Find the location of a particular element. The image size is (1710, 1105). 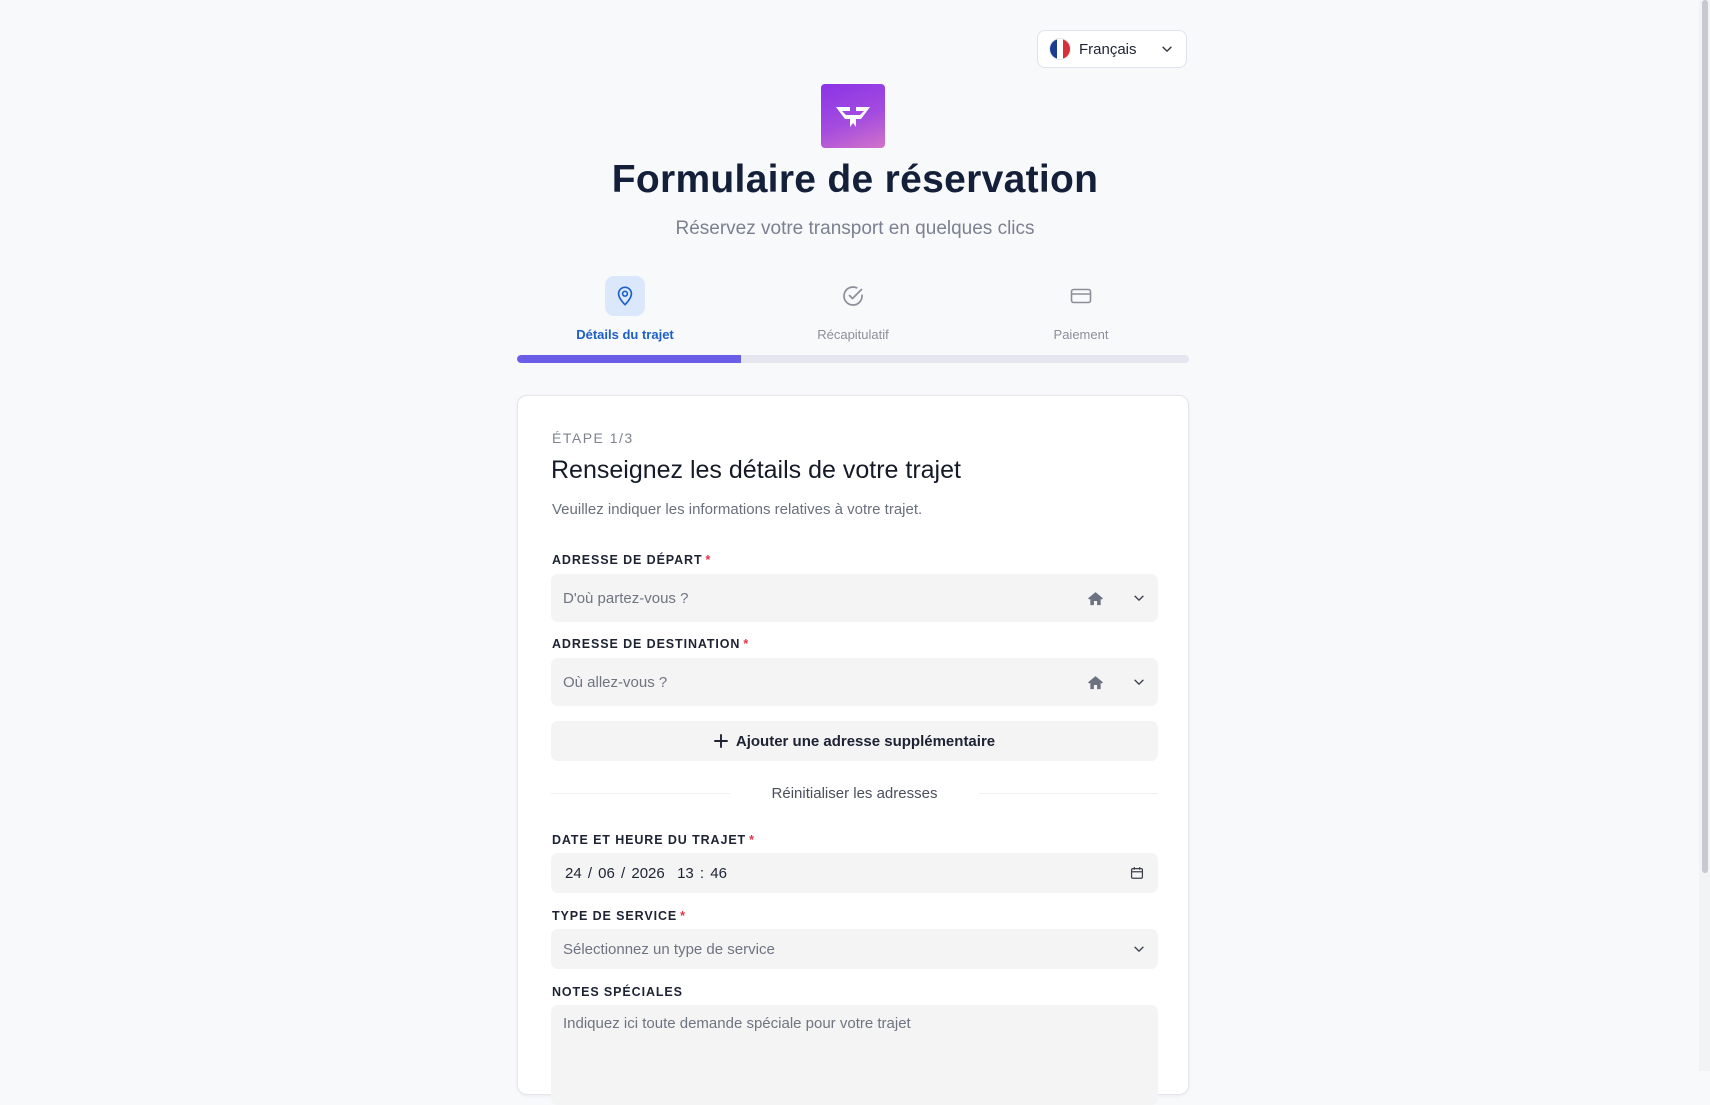

add-address-label: Ajouter une adresse supplémentaire is located at coordinates (865, 741).